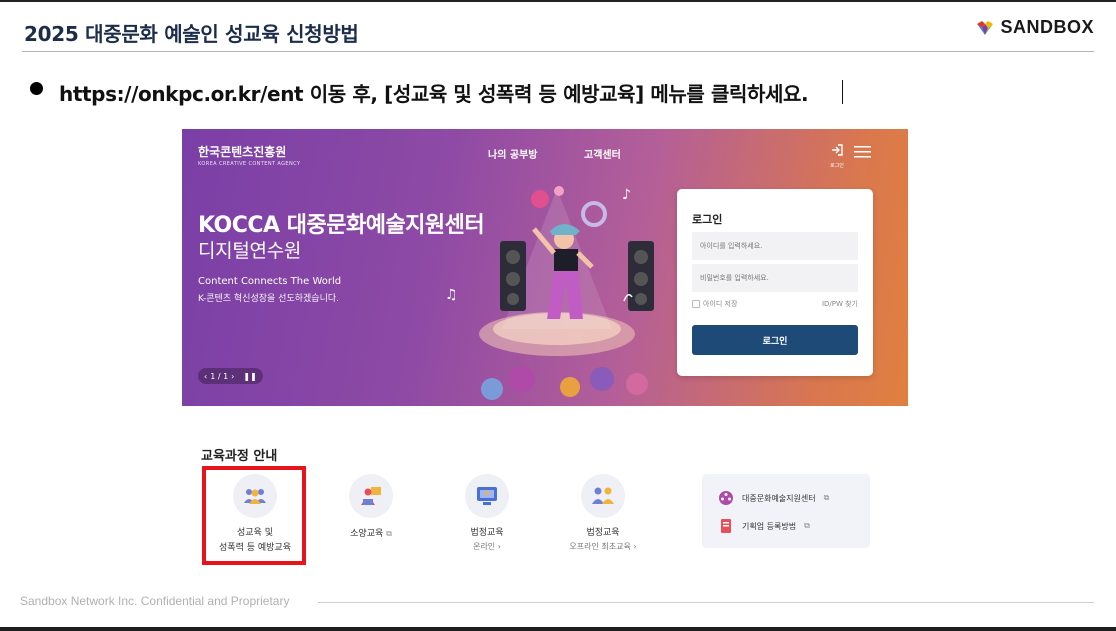 This screenshot has width=1116, height=631. Describe the element at coordinates (837, 166) in the screenshot. I see `login-icon-label: 로그인` at that location.